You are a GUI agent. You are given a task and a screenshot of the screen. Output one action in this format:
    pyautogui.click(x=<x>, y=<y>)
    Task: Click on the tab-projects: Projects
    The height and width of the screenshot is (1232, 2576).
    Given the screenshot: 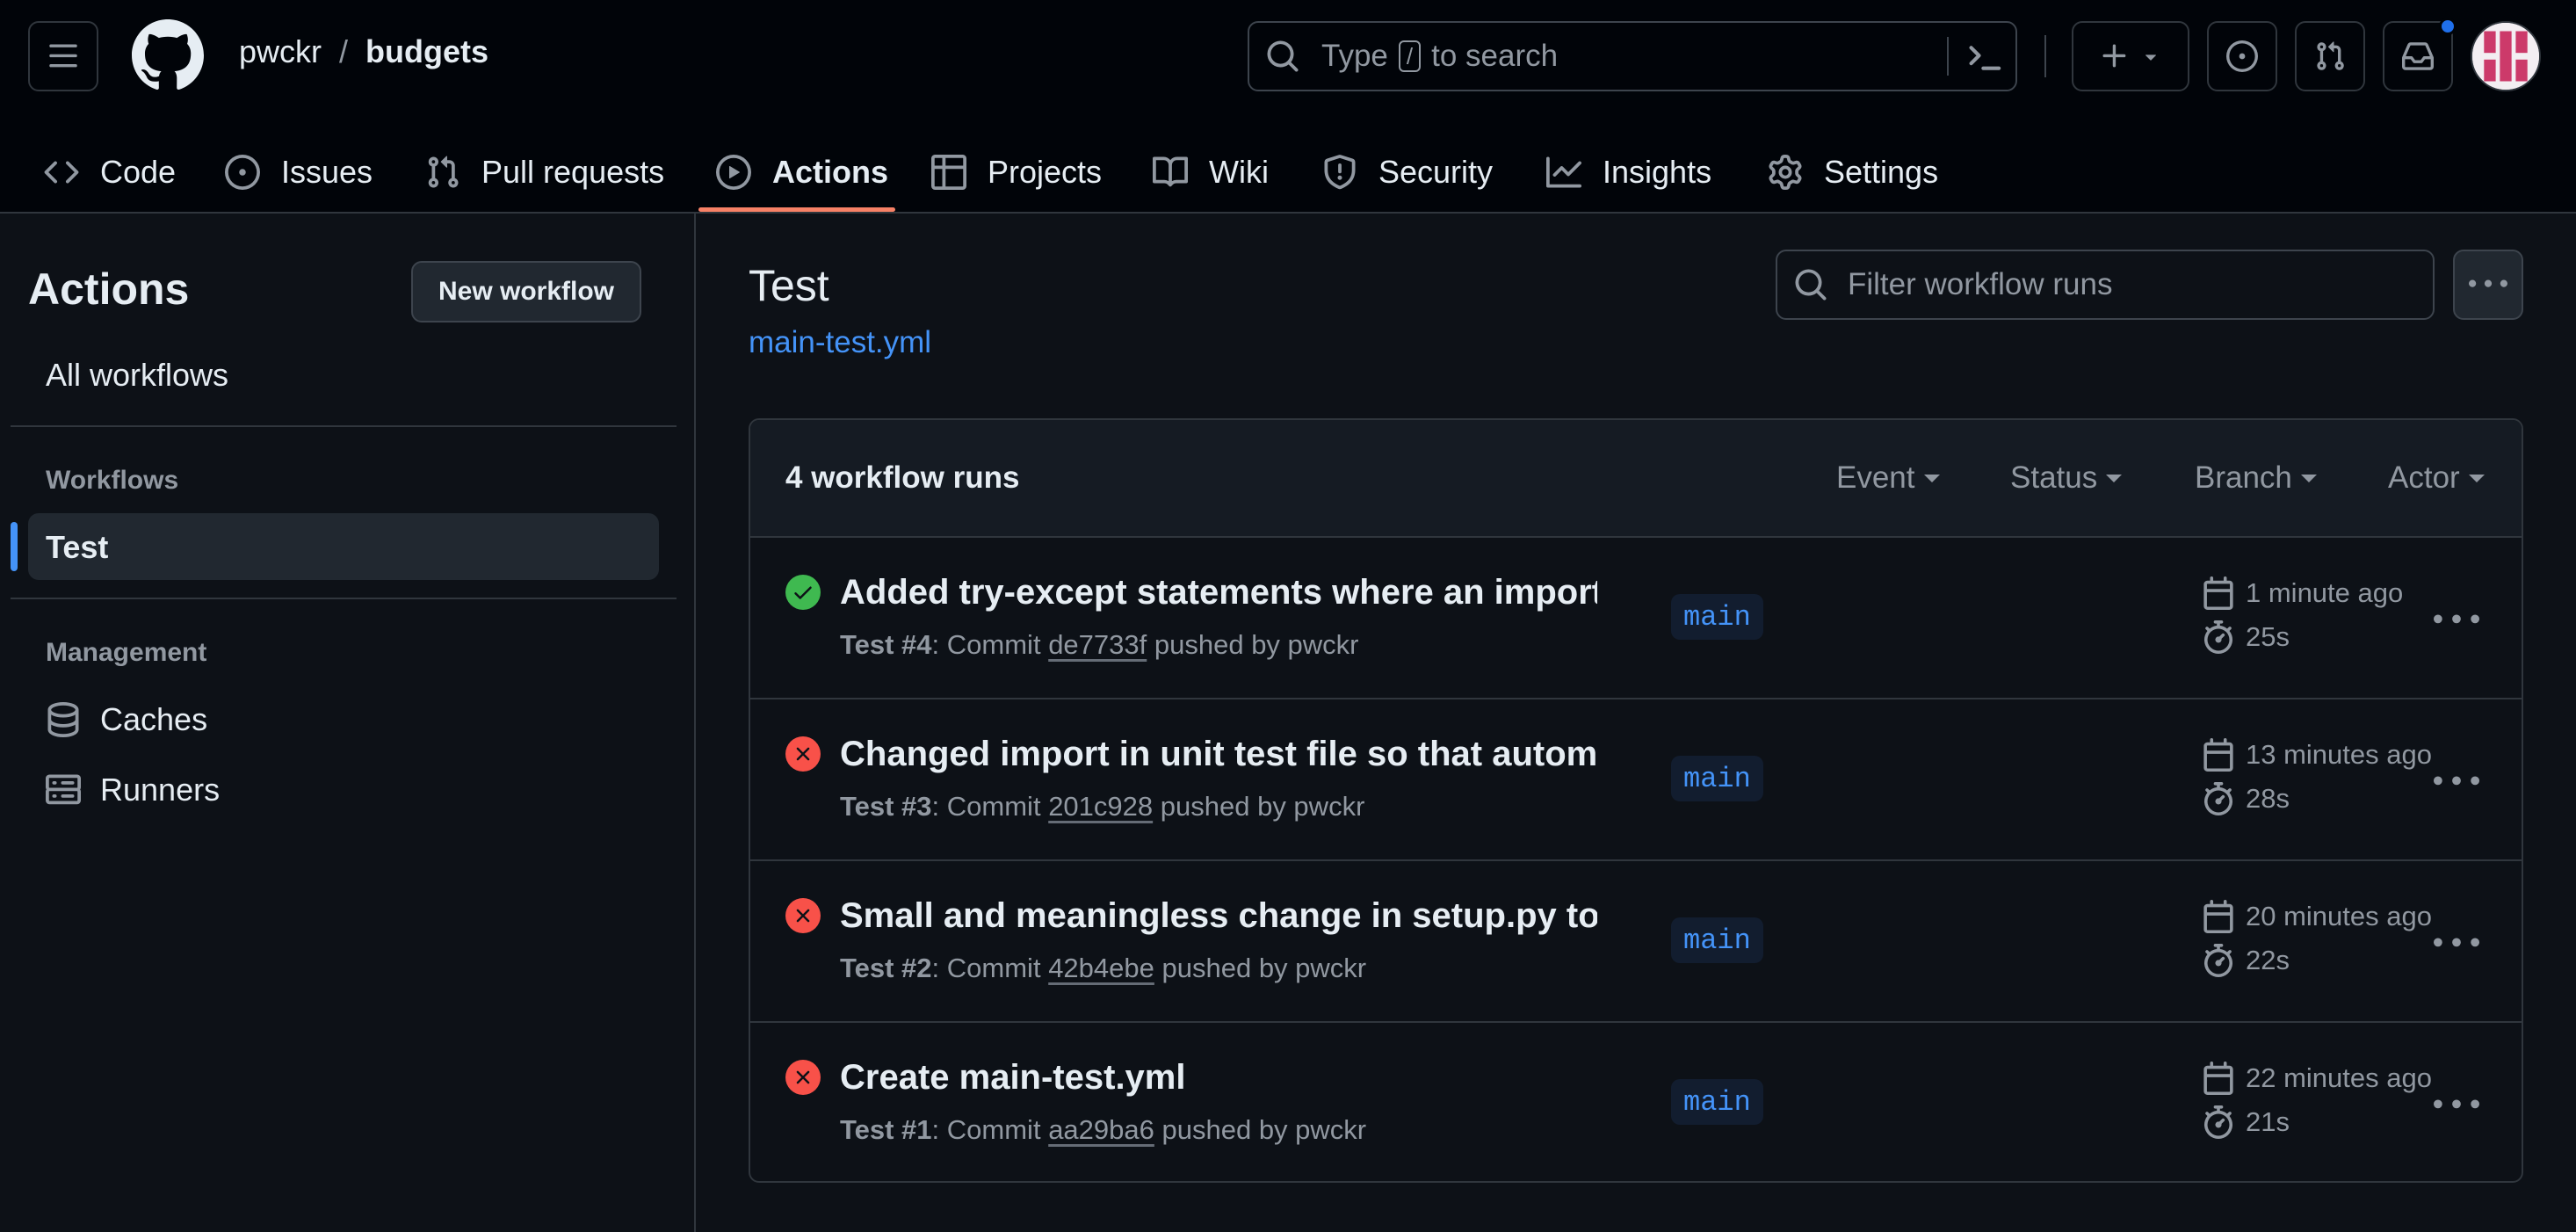 What is the action you would take?
    pyautogui.click(x=1016, y=172)
    